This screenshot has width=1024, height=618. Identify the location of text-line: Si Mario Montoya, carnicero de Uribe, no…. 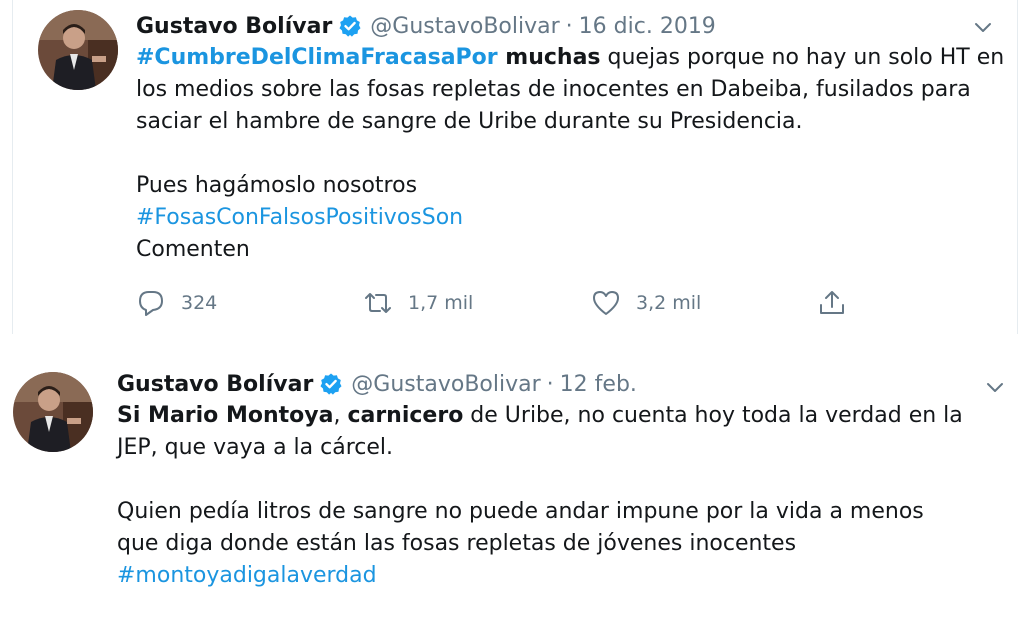
(557, 416).